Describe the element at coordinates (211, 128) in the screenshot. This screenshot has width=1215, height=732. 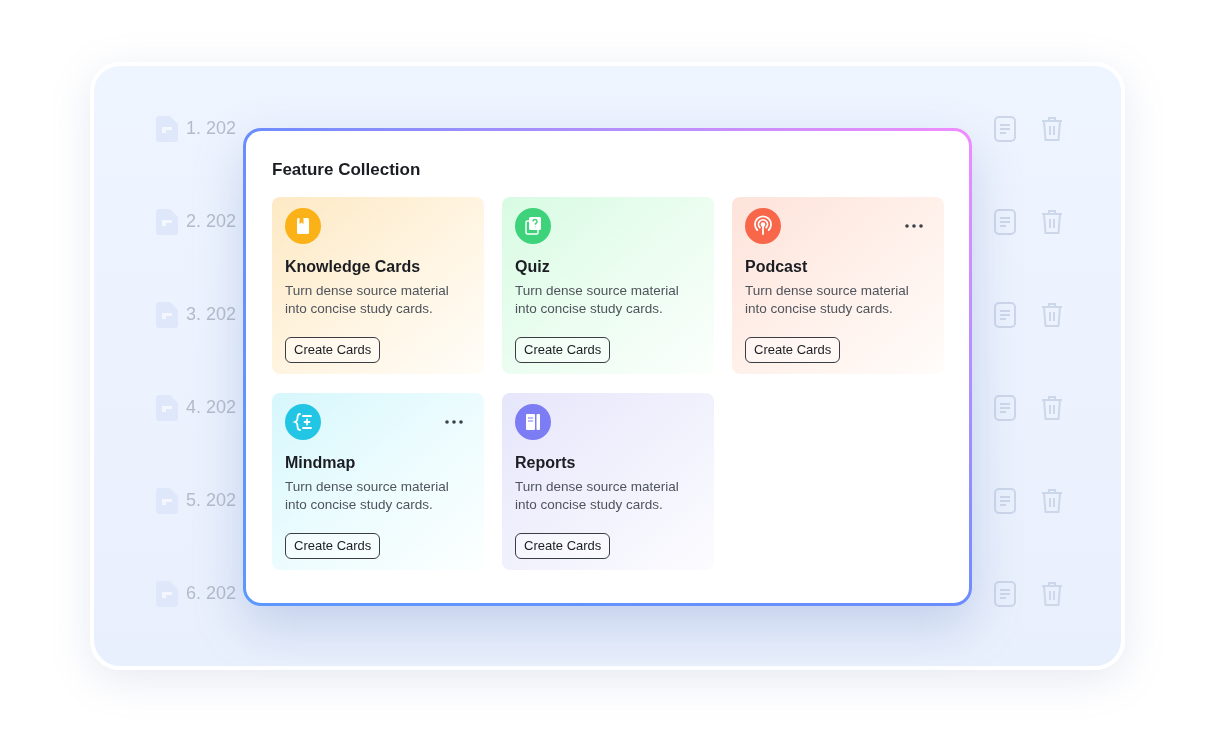
I see `file-name: 1. 202` at that location.